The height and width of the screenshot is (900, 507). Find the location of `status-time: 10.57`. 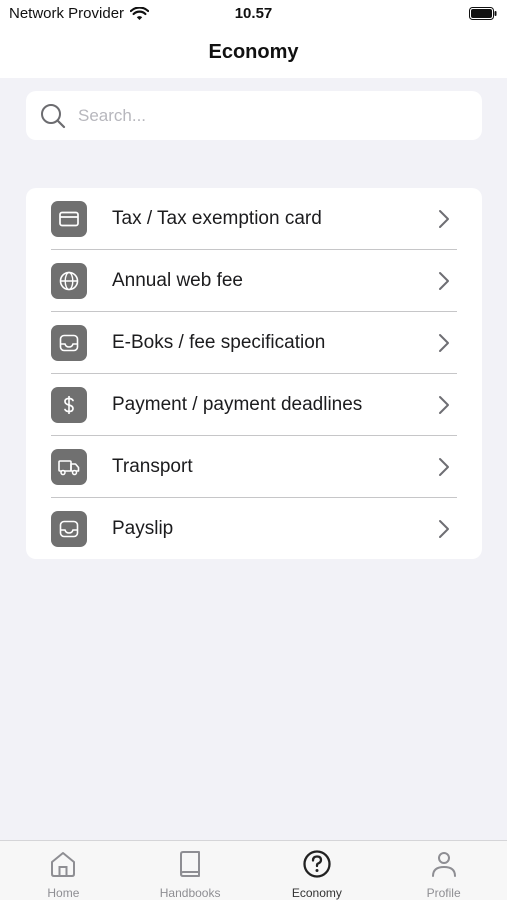

status-time: 10.57 is located at coordinates (253, 13).